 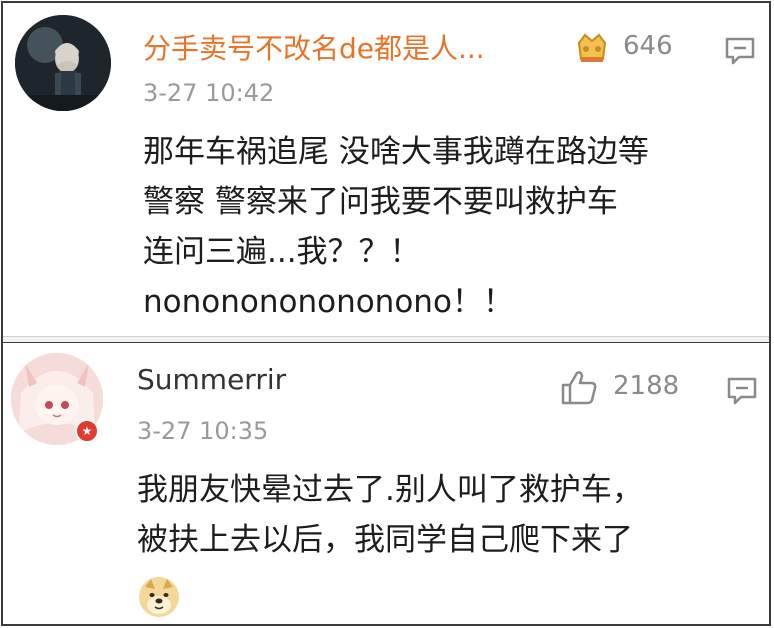 What do you see at coordinates (380, 202) in the screenshot?
I see `comment-line: 警察 警察来了问我要不要叫救护车` at bounding box center [380, 202].